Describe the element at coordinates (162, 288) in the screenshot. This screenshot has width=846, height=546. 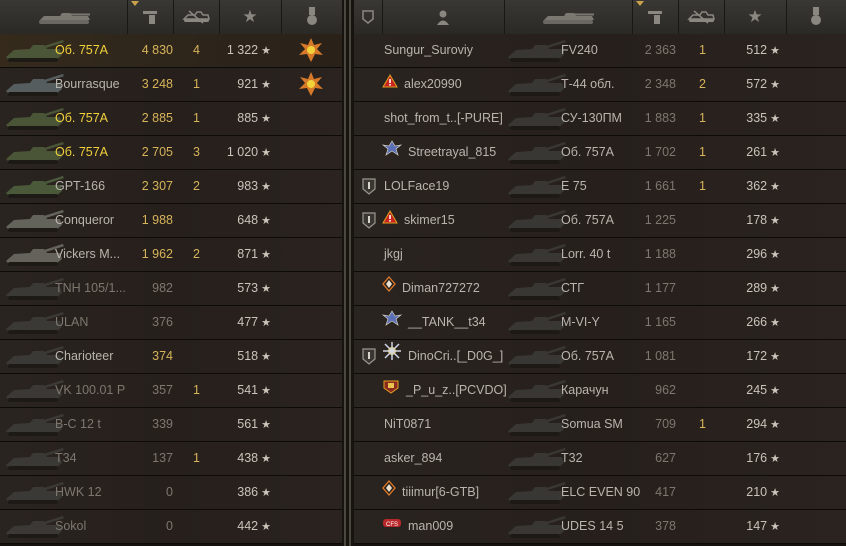
I see `damage-value: 982` at that location.